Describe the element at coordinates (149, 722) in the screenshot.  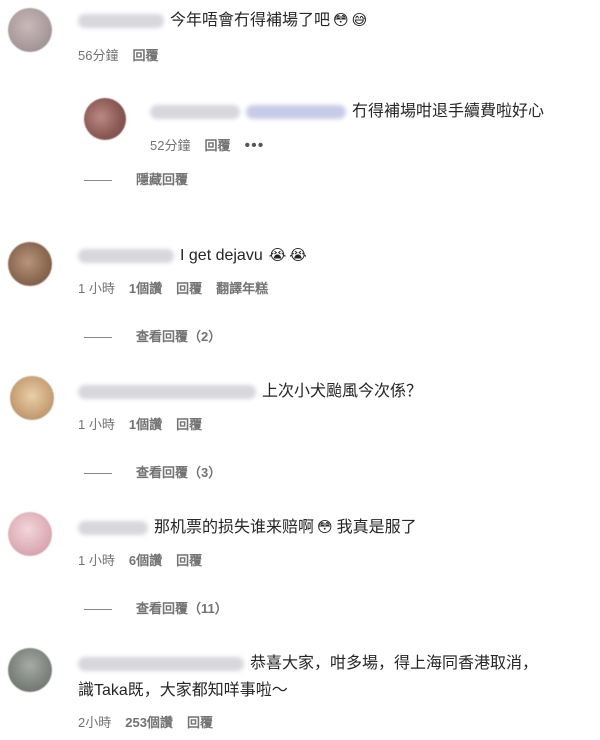
I see `like-count: 253個讚` at that location.